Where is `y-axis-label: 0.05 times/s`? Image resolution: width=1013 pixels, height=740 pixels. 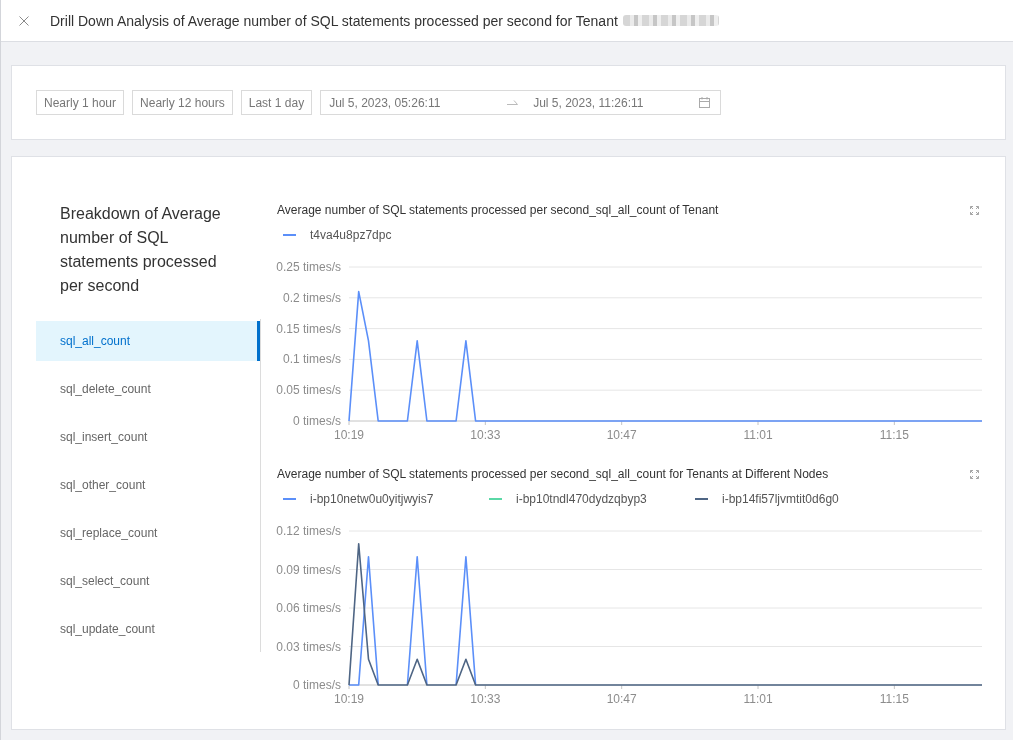 y-axis-label: 0.05 times/s is located at coordinates (308, 390).